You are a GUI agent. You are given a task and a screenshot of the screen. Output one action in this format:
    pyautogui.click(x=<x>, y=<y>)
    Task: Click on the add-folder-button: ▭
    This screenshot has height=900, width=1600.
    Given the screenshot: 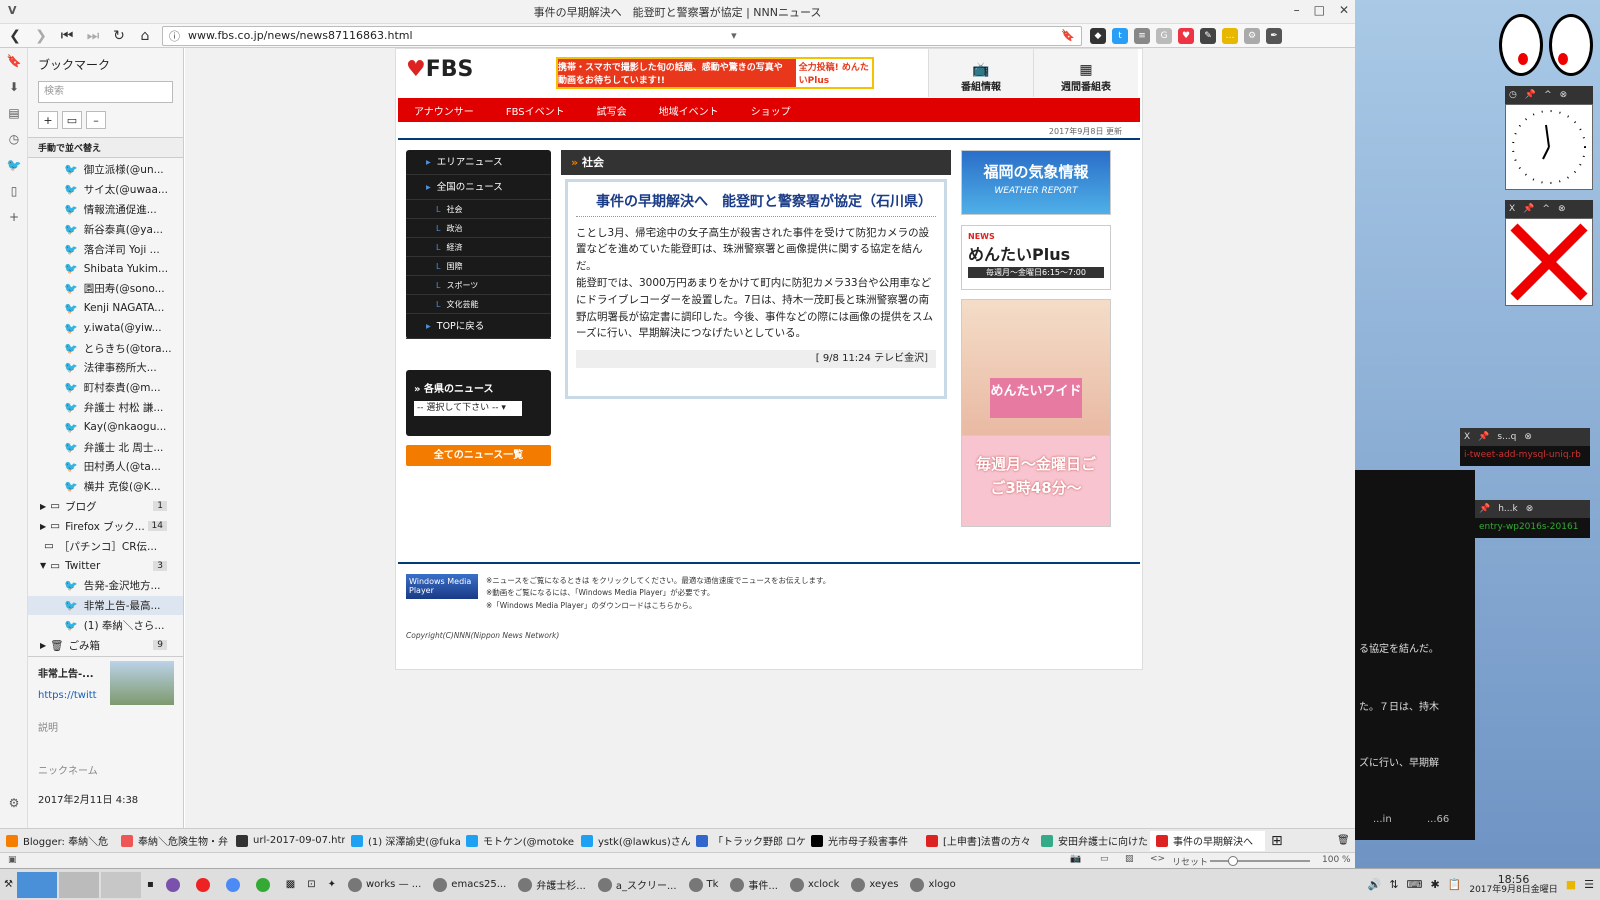 What is the action you would take?
    pyautogui.click(x=72, y=120)
    